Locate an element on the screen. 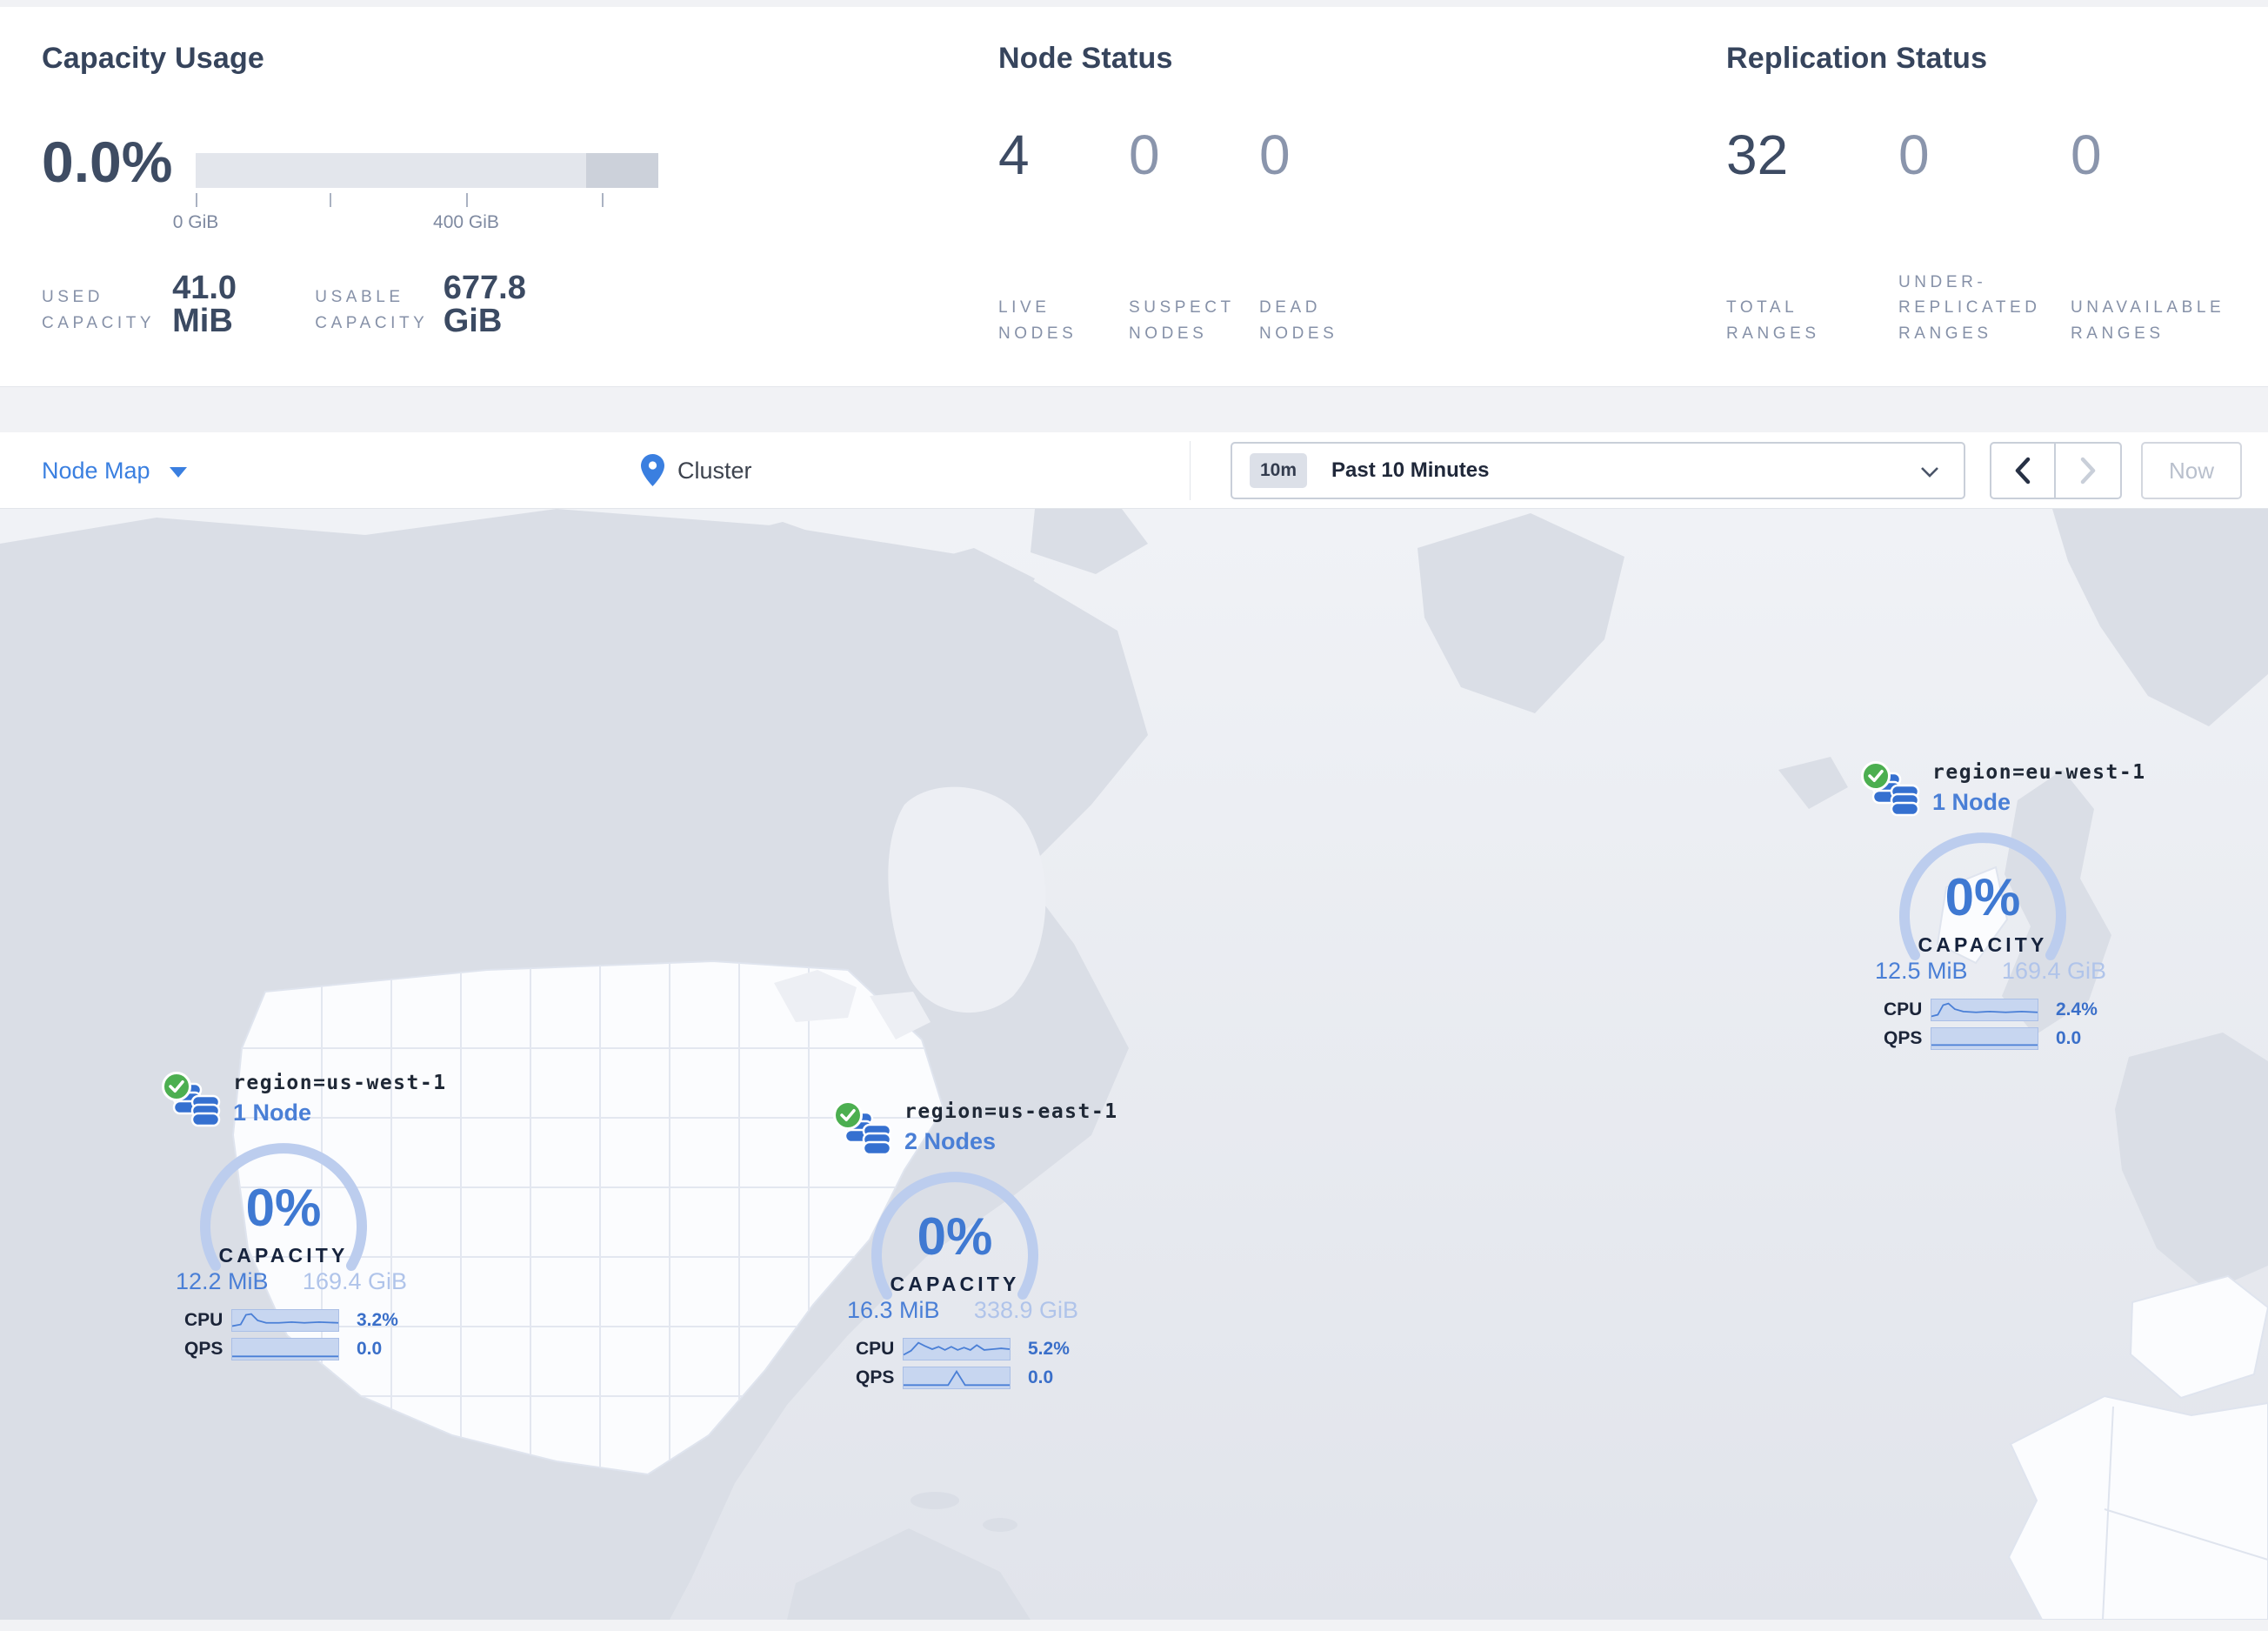 The image size is (2268, 1631). usable-capacity-label: USABLE CAPACITY is located at coordinates (372, 310).